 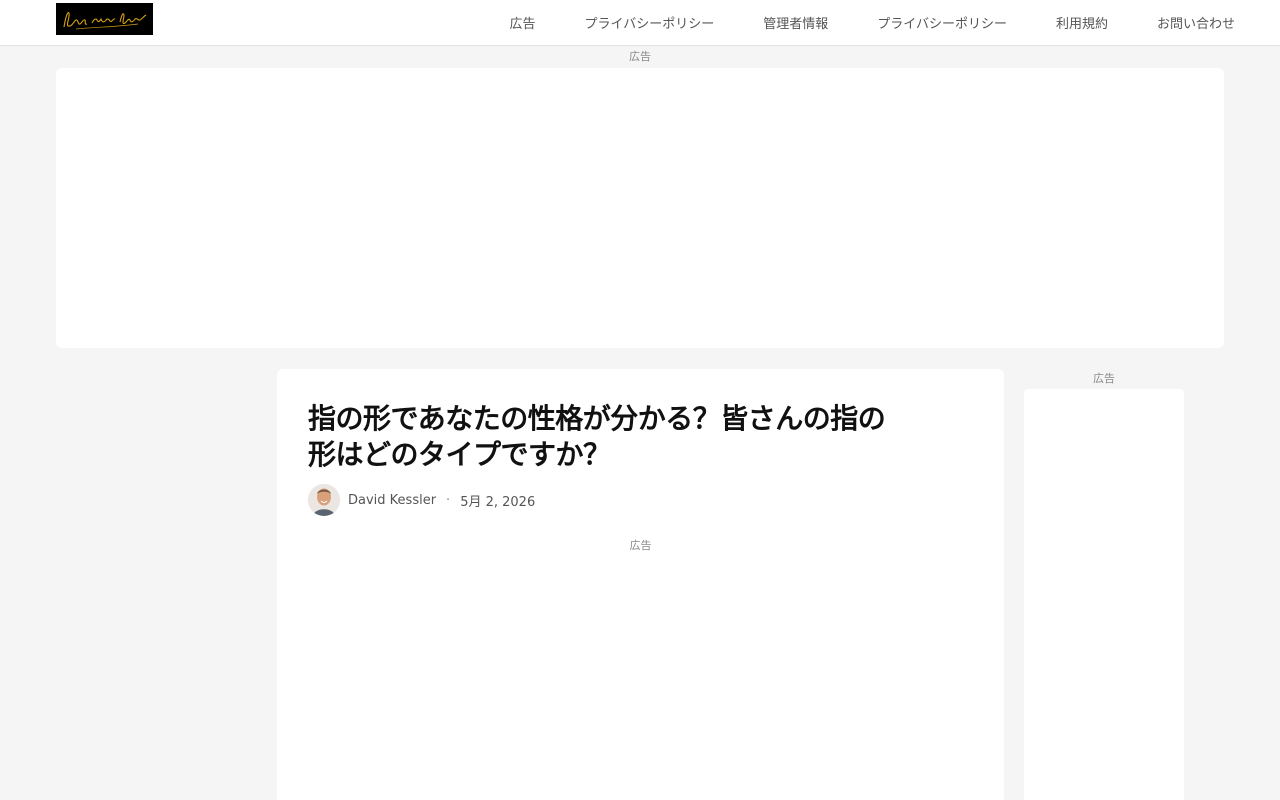 What do you see at coordinates (392, 500) in the screenshot?
I see `author-name: David Kessler` at bounding box center [392, 500].